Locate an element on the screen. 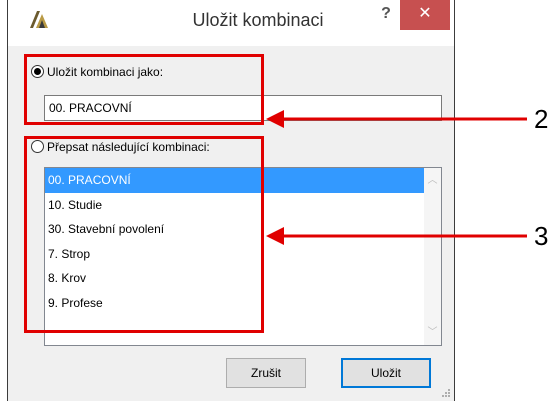  resize-grip-icon is located at coordinates (446, 393).